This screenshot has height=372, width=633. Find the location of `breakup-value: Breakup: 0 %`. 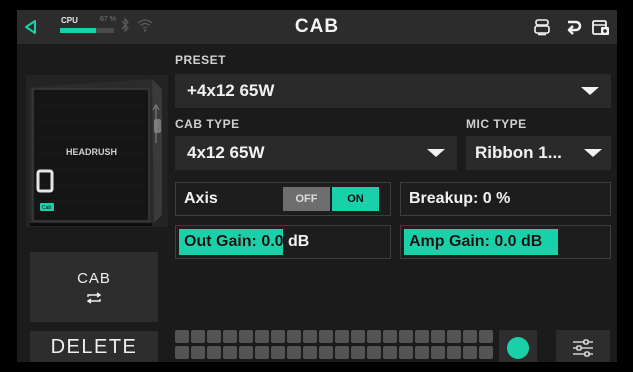

breakup-value: Breakup: 0 % is located at coordinates (460, 198).